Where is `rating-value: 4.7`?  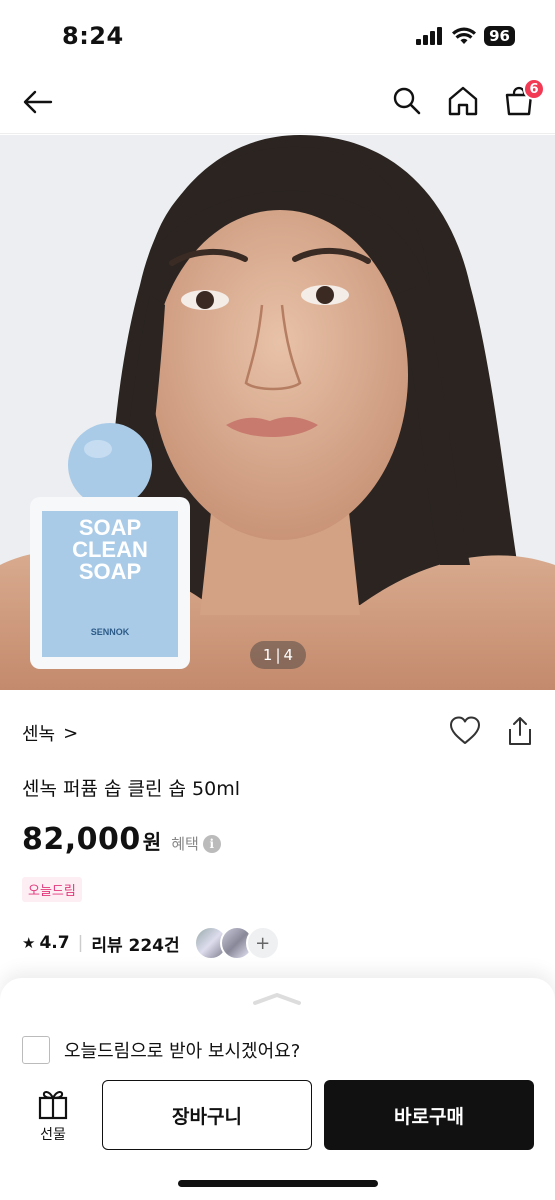
rating-value: 4.7 is located at coordinates (54, 943).